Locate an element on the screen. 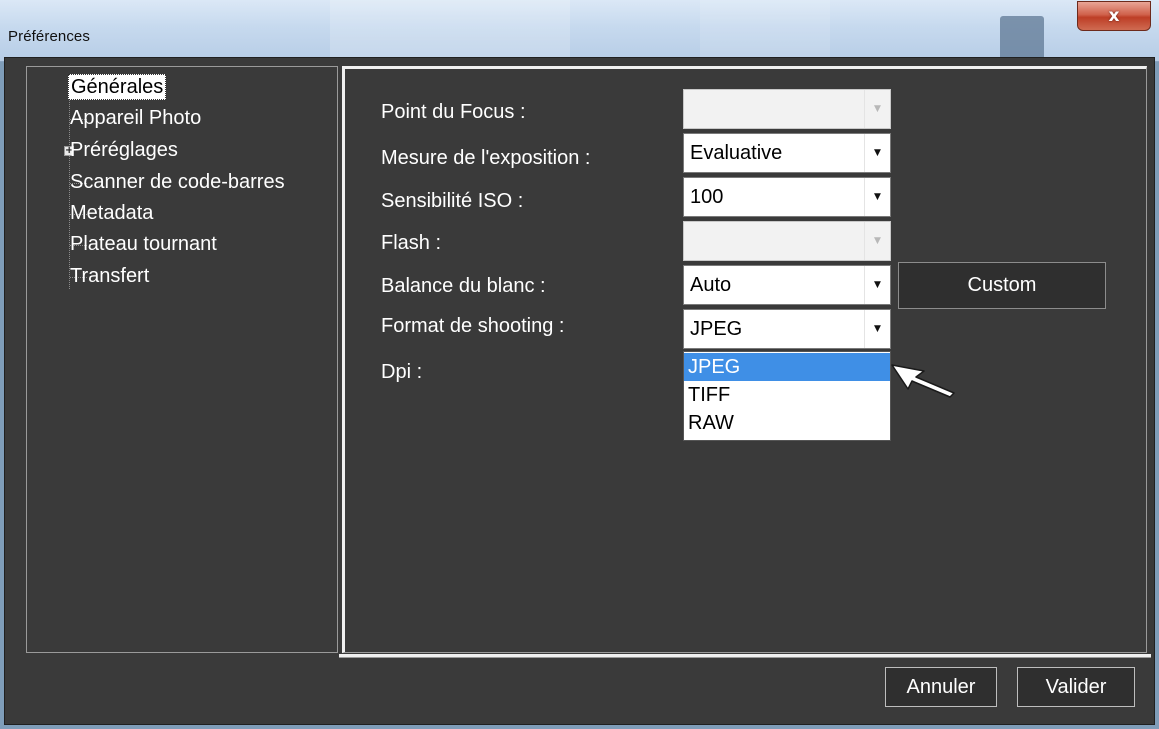 The image size is (1159, 729). exposure-value: Evaluative is located at coordinates (736, 153).